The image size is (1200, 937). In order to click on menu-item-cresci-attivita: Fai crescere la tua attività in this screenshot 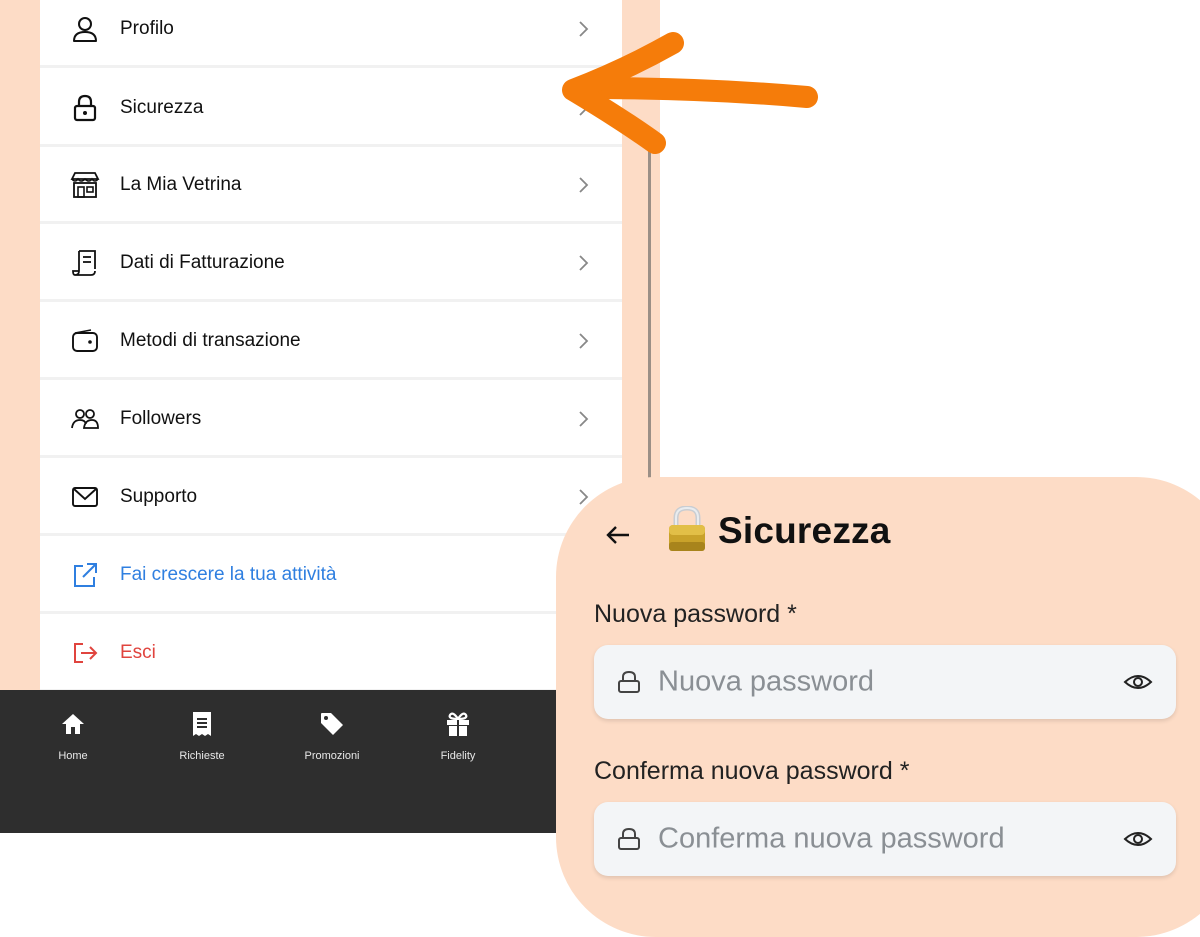, I will do `click(331, 576)`.